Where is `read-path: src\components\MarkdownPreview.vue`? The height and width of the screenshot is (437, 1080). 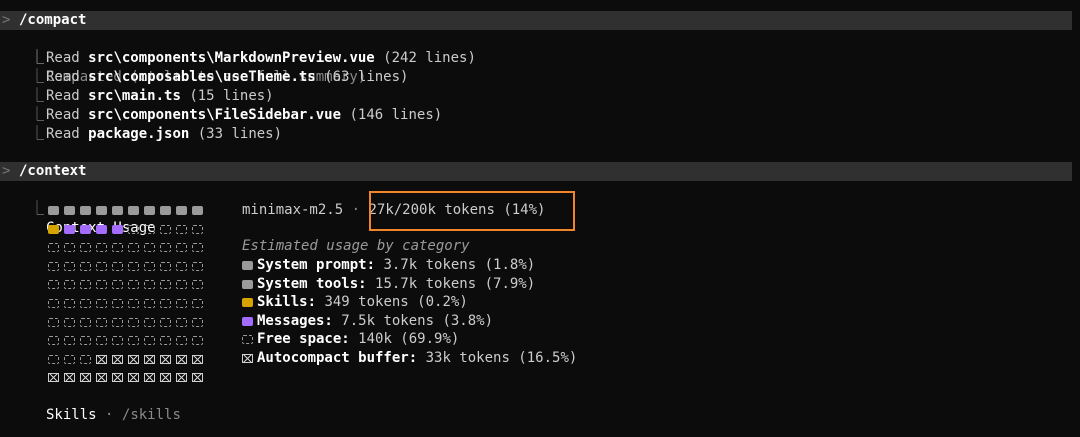
read-path: src\components\MarkdownPreview.vue is located at coordinates (231, 58).